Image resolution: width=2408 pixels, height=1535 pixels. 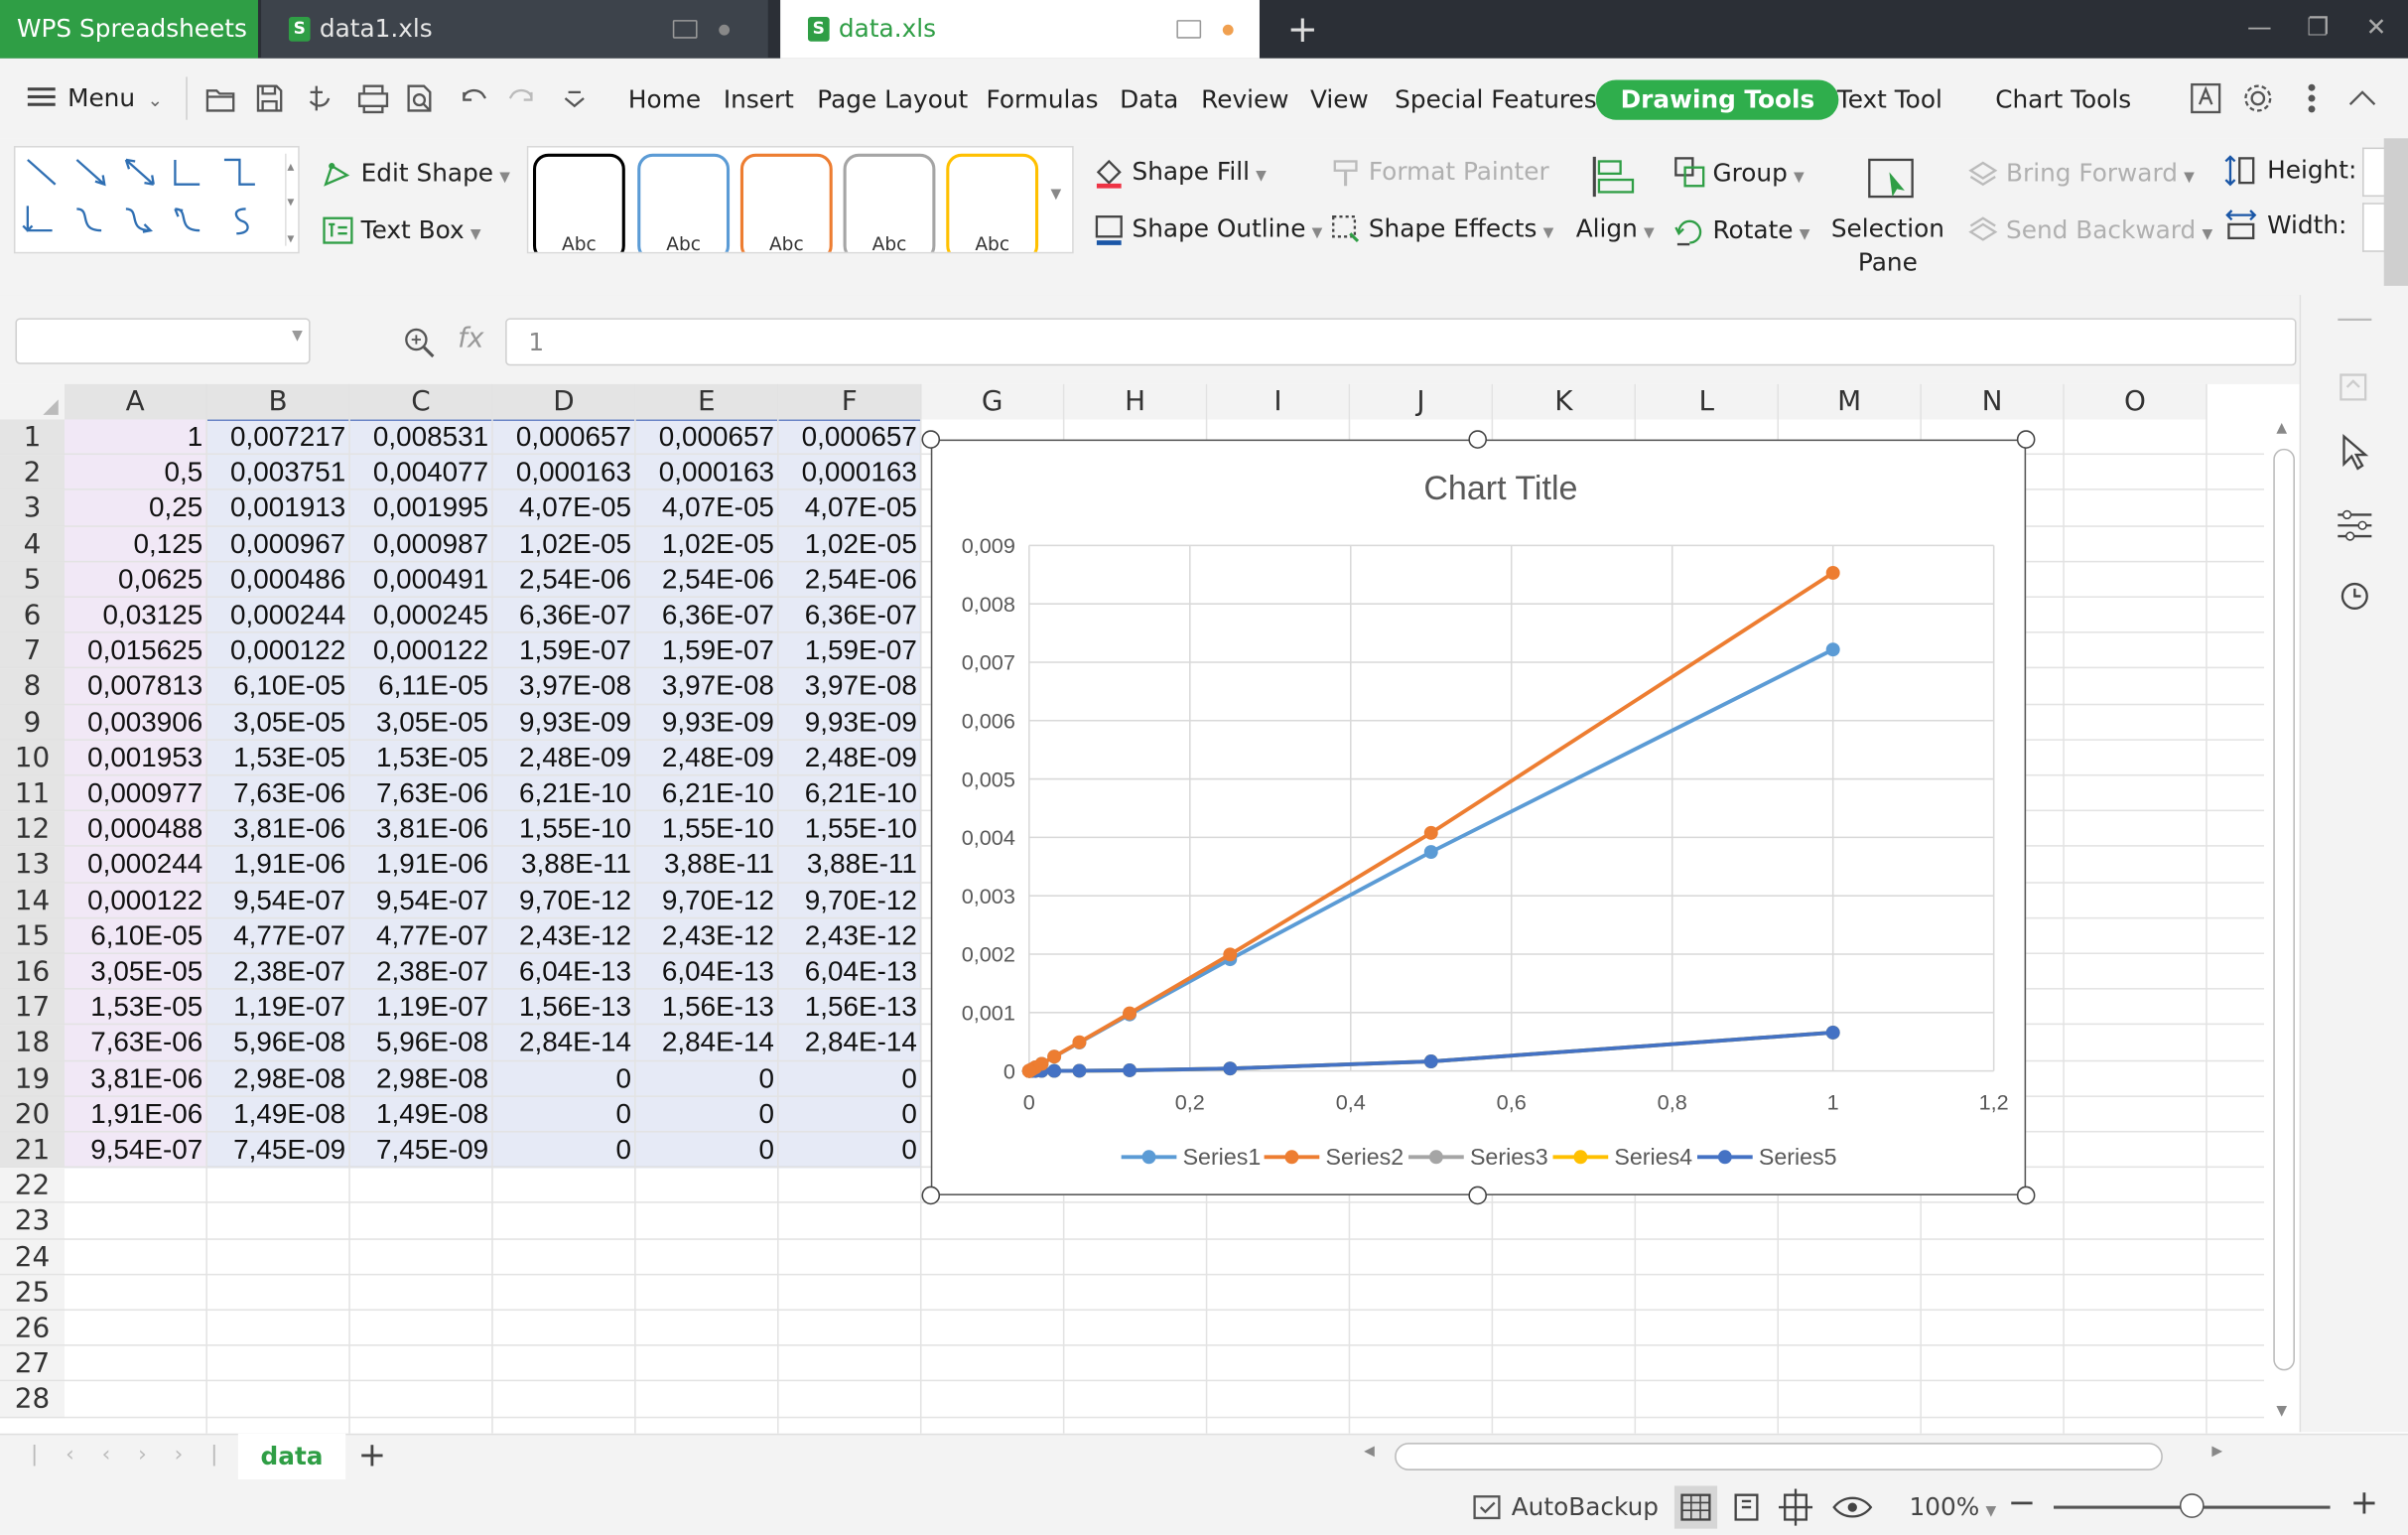 I want to click on app-home-tab: WPS Spreadsheets, so click(x=129, y=29).